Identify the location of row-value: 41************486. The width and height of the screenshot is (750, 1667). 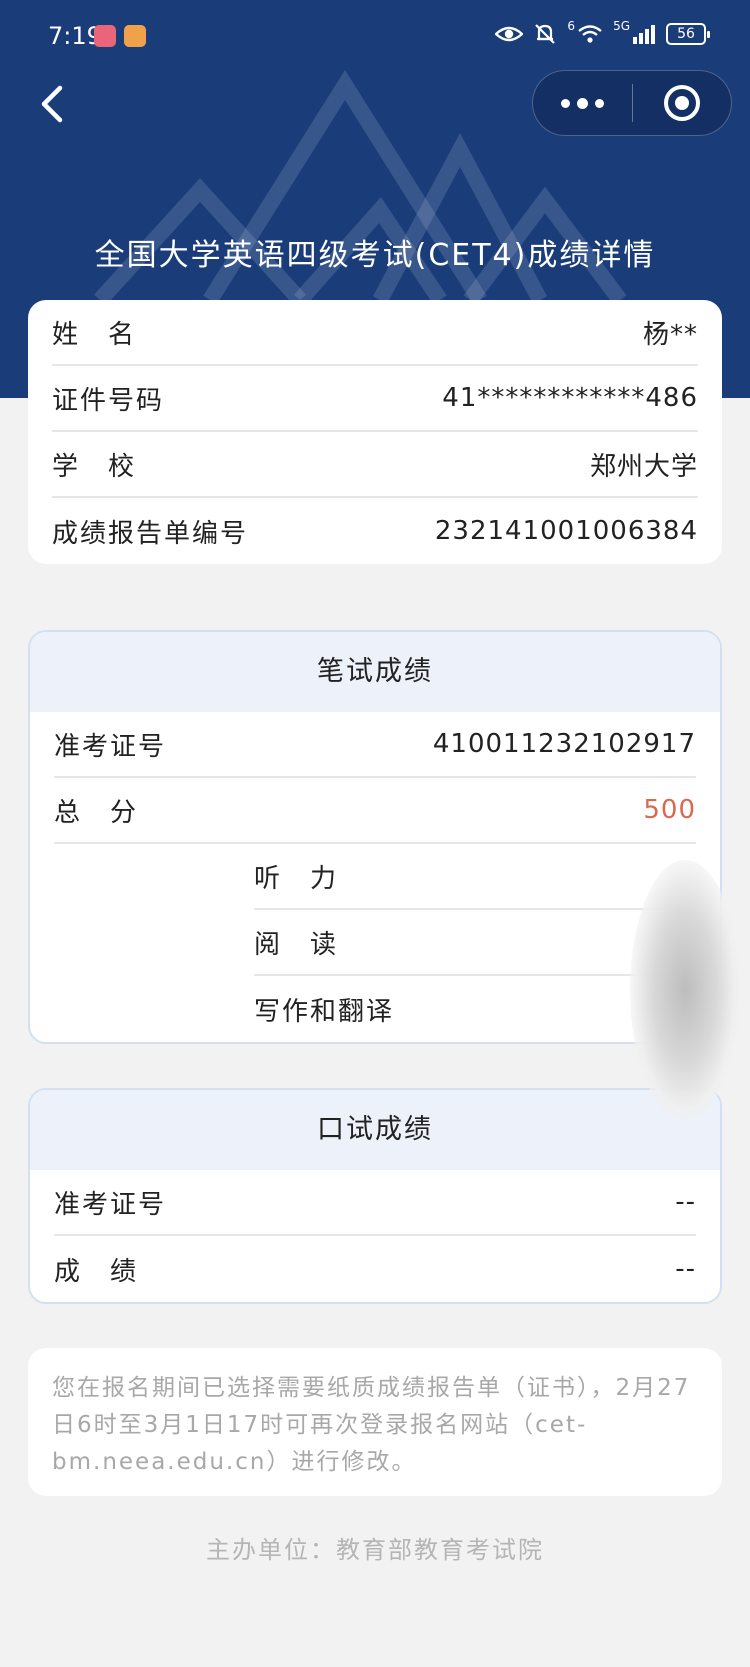
(570, 398).